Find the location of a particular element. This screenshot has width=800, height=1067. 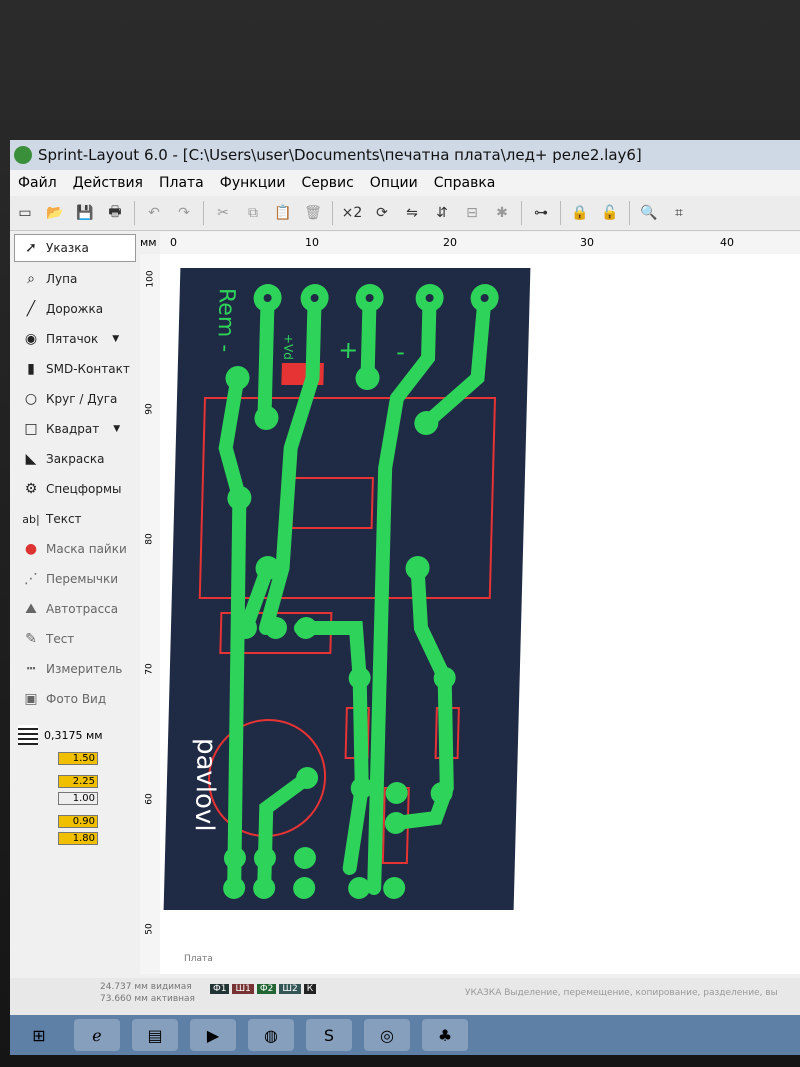

firefox-icon: ◍ is located at coordinates (271, 1035).